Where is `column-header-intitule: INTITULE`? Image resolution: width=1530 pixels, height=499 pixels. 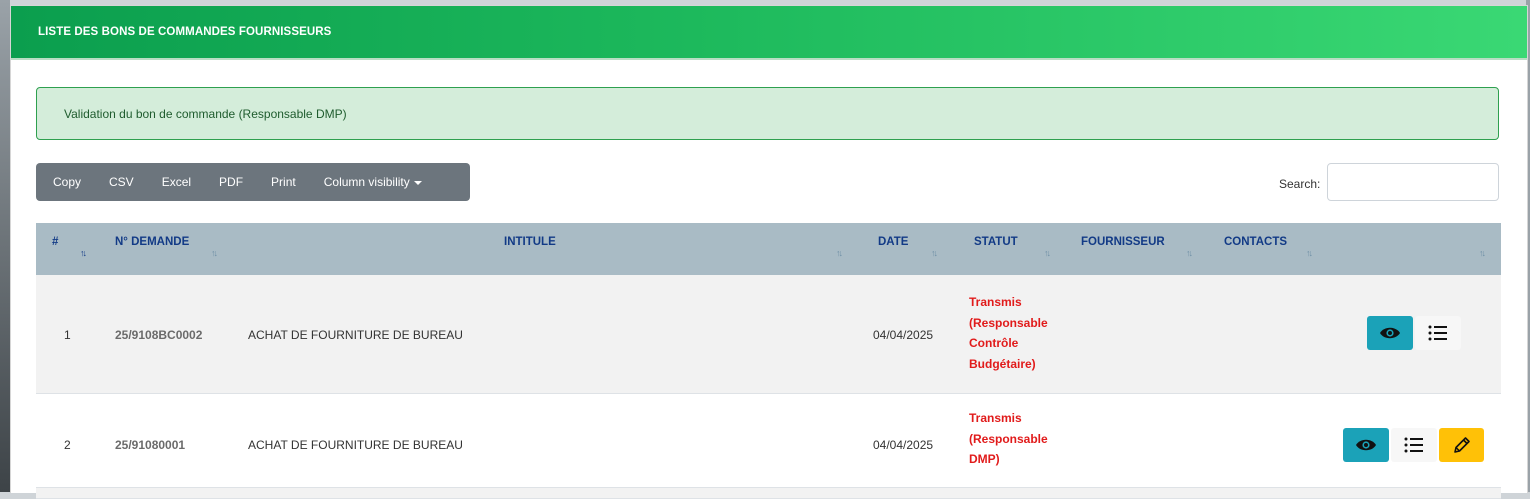
column-header-intitule: INTITULE is located at coordinates (530, 249).